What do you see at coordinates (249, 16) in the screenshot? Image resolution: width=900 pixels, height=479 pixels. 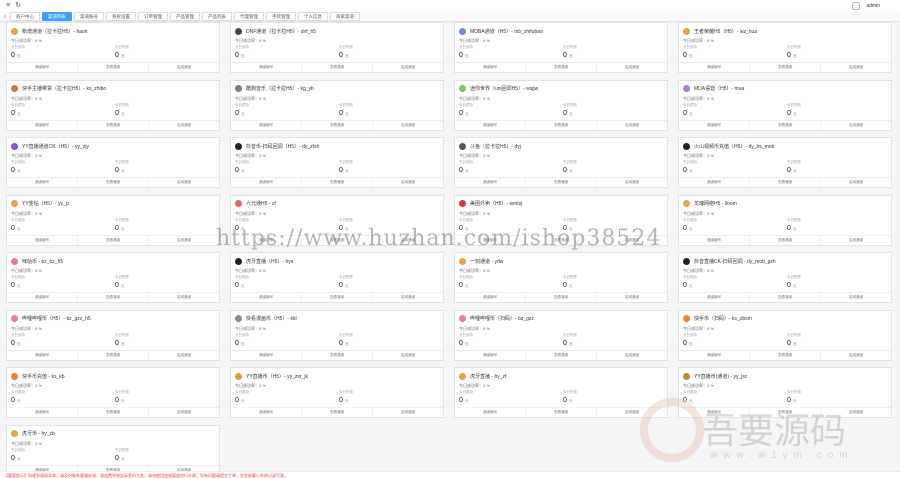 I see `tab-item: 代理管理` at bounding box center [249, 16].